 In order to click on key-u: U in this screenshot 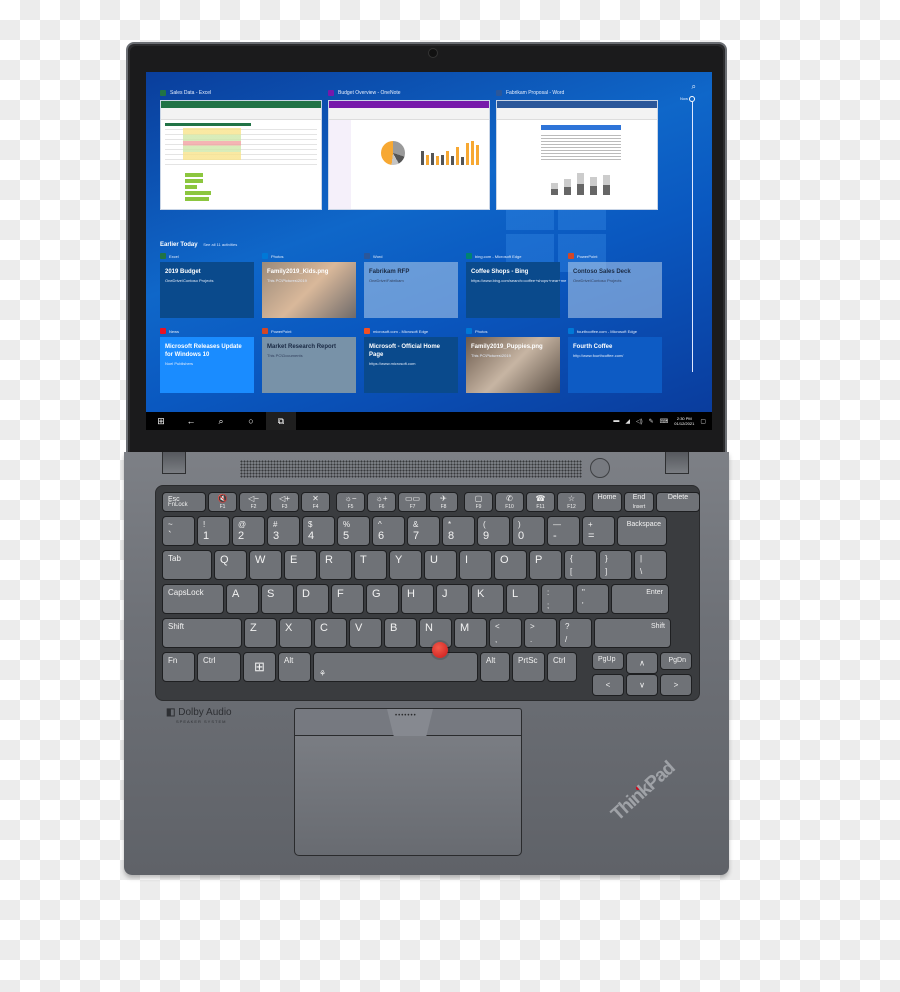, I will do `click(440, 565)`.